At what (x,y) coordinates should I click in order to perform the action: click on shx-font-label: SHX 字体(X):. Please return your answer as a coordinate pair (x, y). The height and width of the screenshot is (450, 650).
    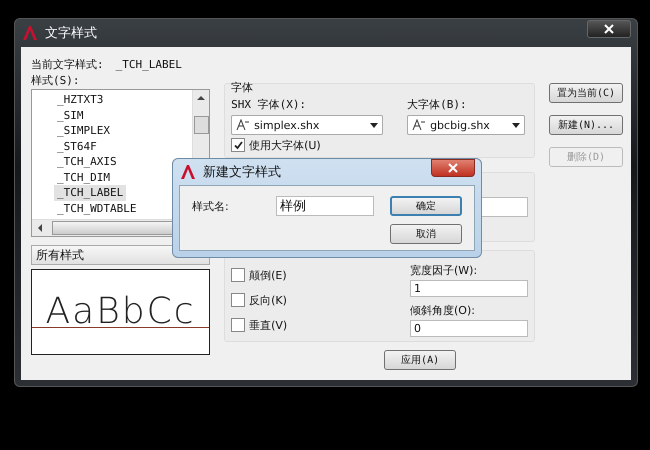
    Looking at the image, I should click on (269, 104).